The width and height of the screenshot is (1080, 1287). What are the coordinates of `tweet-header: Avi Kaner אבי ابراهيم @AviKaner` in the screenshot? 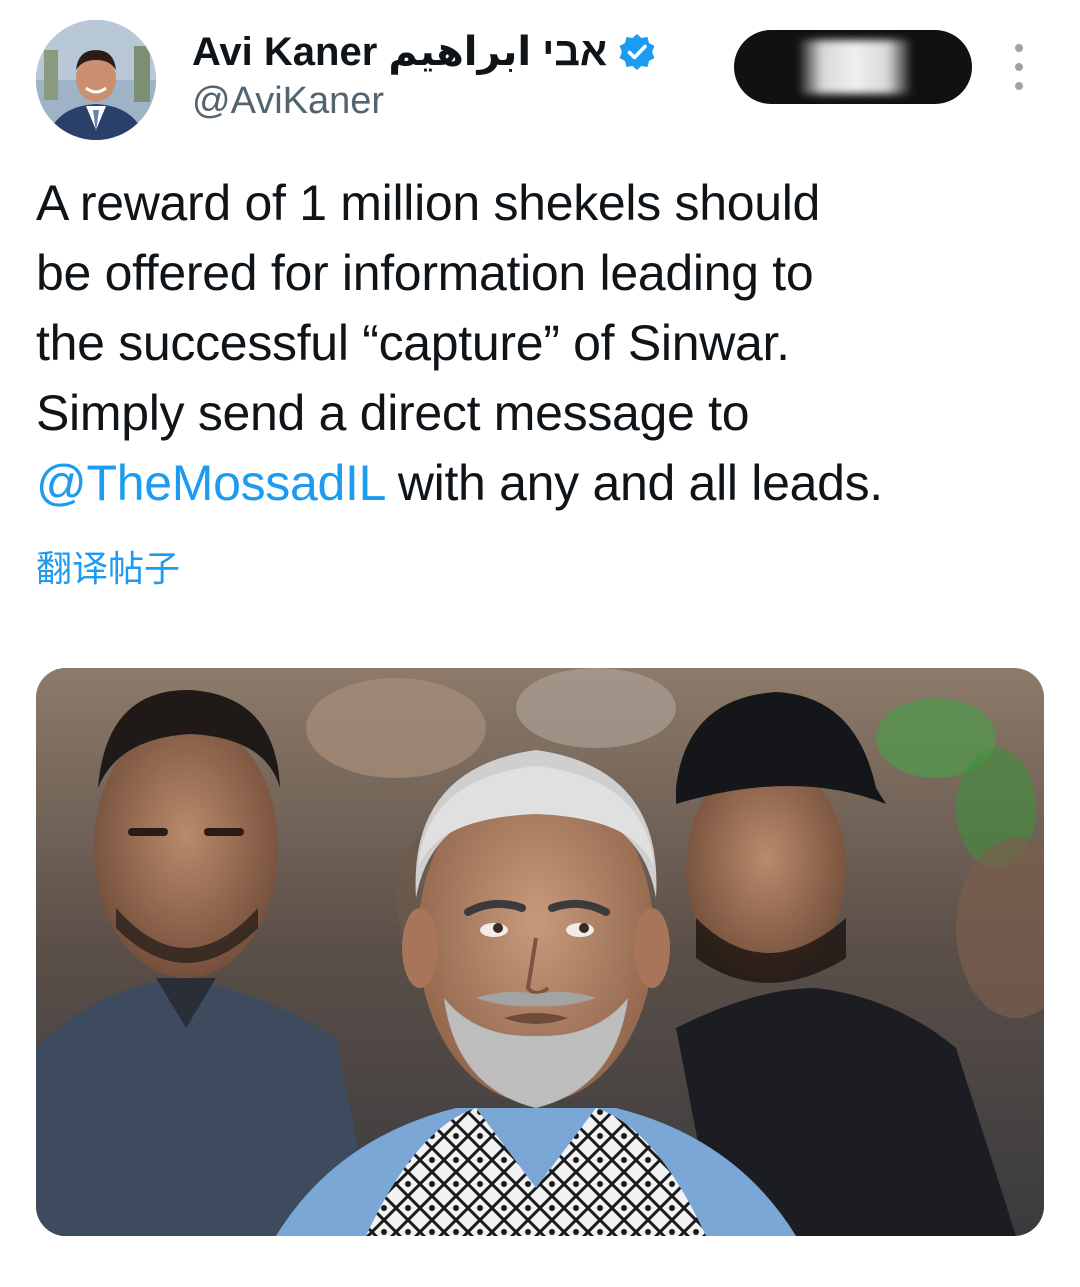 It's located at (540, 75).